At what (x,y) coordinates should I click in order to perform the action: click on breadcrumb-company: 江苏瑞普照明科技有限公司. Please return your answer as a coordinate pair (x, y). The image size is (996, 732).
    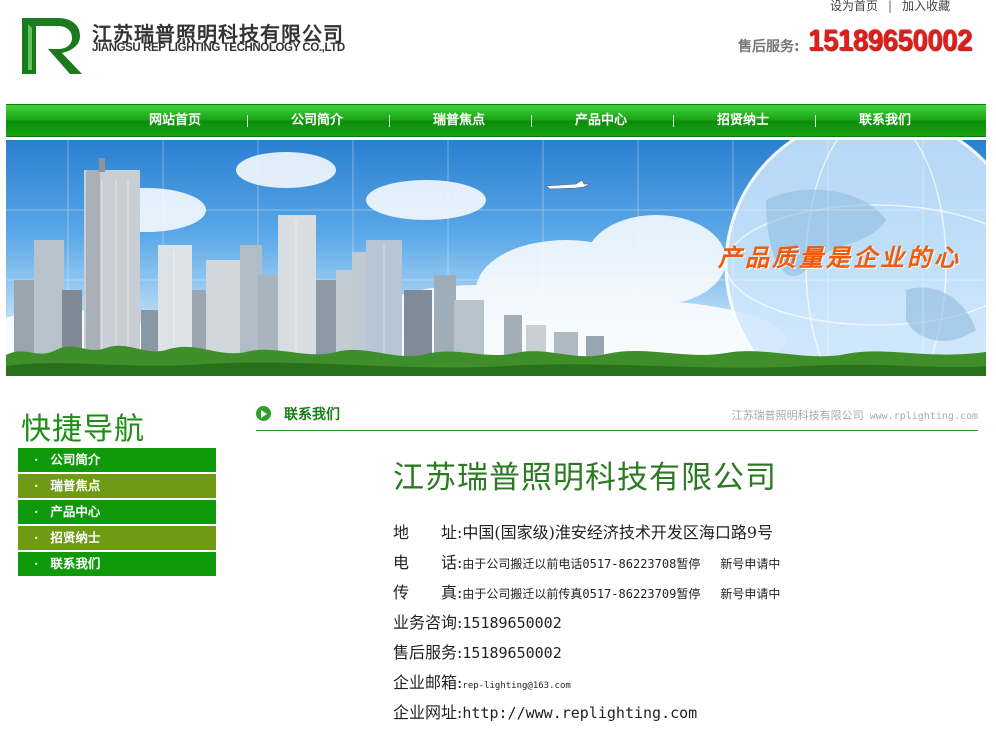
    Looking at the image, I should click on (797, 415).